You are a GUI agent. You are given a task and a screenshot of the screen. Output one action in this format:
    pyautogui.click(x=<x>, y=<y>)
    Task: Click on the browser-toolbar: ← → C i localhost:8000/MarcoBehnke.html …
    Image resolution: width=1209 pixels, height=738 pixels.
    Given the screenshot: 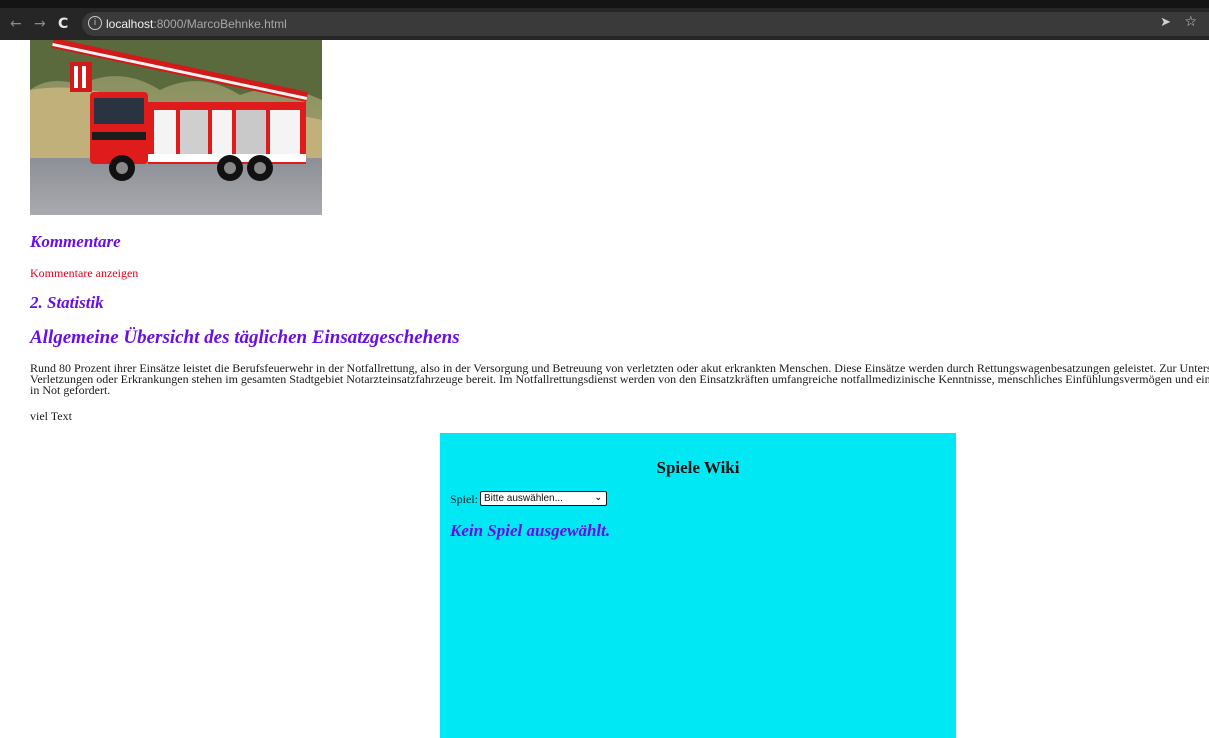 What is the action you would take?
    pyautogui.click(x=604, y=20)
    